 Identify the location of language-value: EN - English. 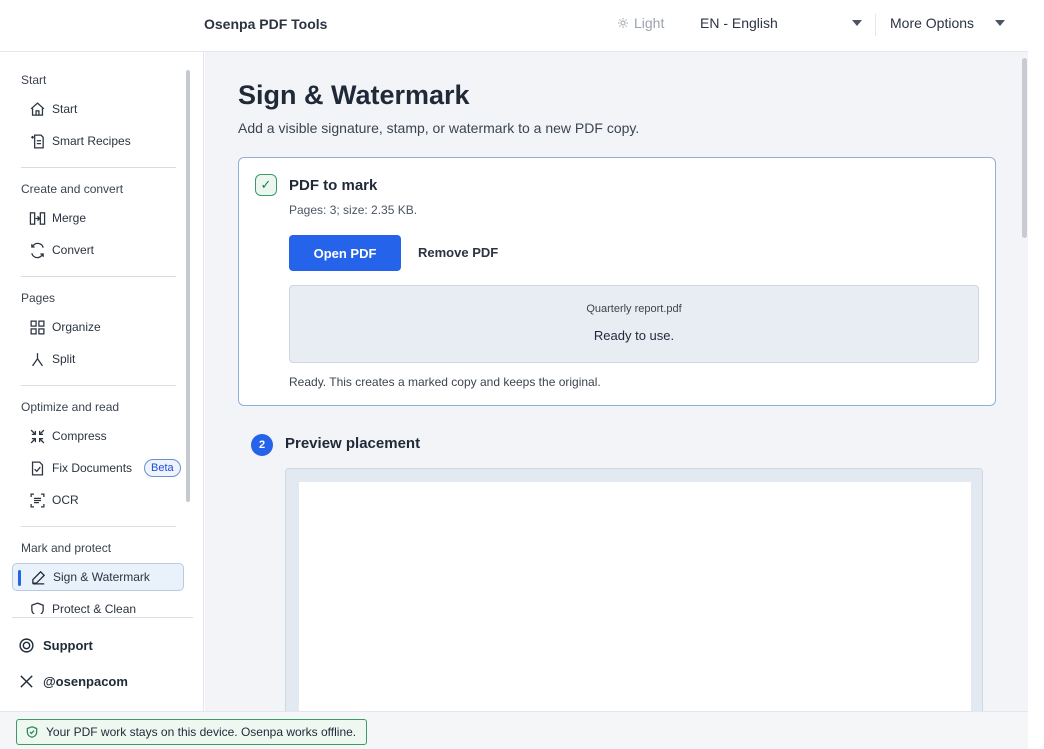
(739, 23).